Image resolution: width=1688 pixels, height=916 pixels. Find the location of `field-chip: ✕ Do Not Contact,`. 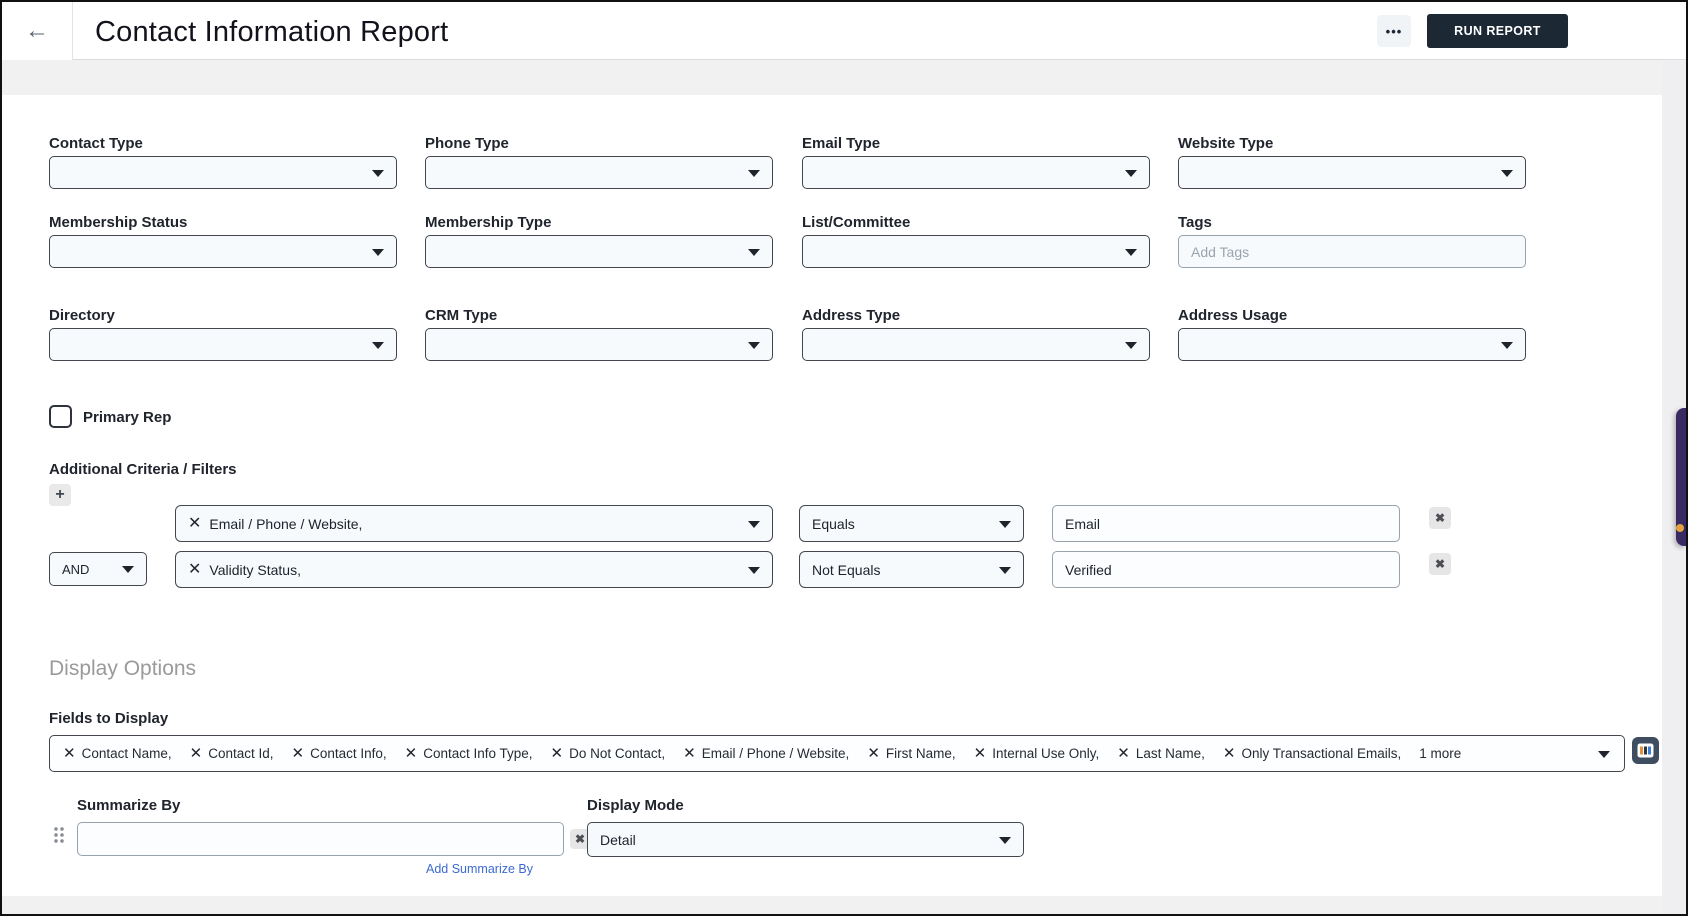

field-chip: ✕ Do Not Contact, is located at coordinates (608, 753).